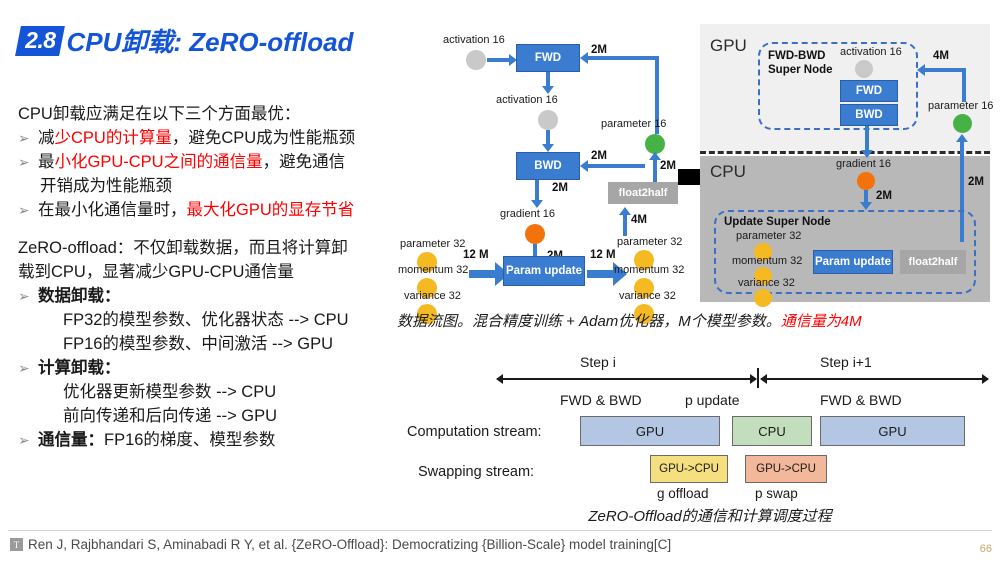 The width and height of the screenshot is (1000, 563). Describe the element at coordinates (16, 544) in the screenshot. I see `reference-icon: T` at that location.